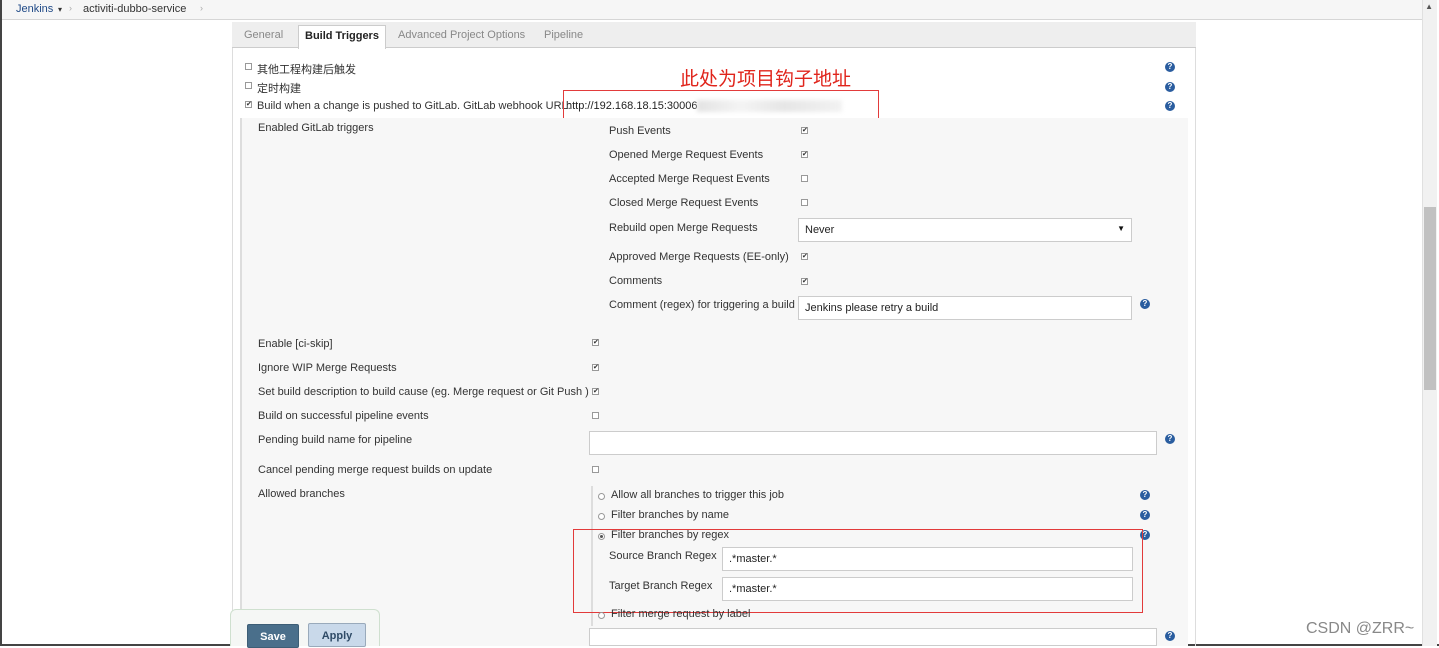 Image resolution: width=1439 pixels, height=648 pixels. I want to click on push-events-label: Push Events, so click(640, 131).